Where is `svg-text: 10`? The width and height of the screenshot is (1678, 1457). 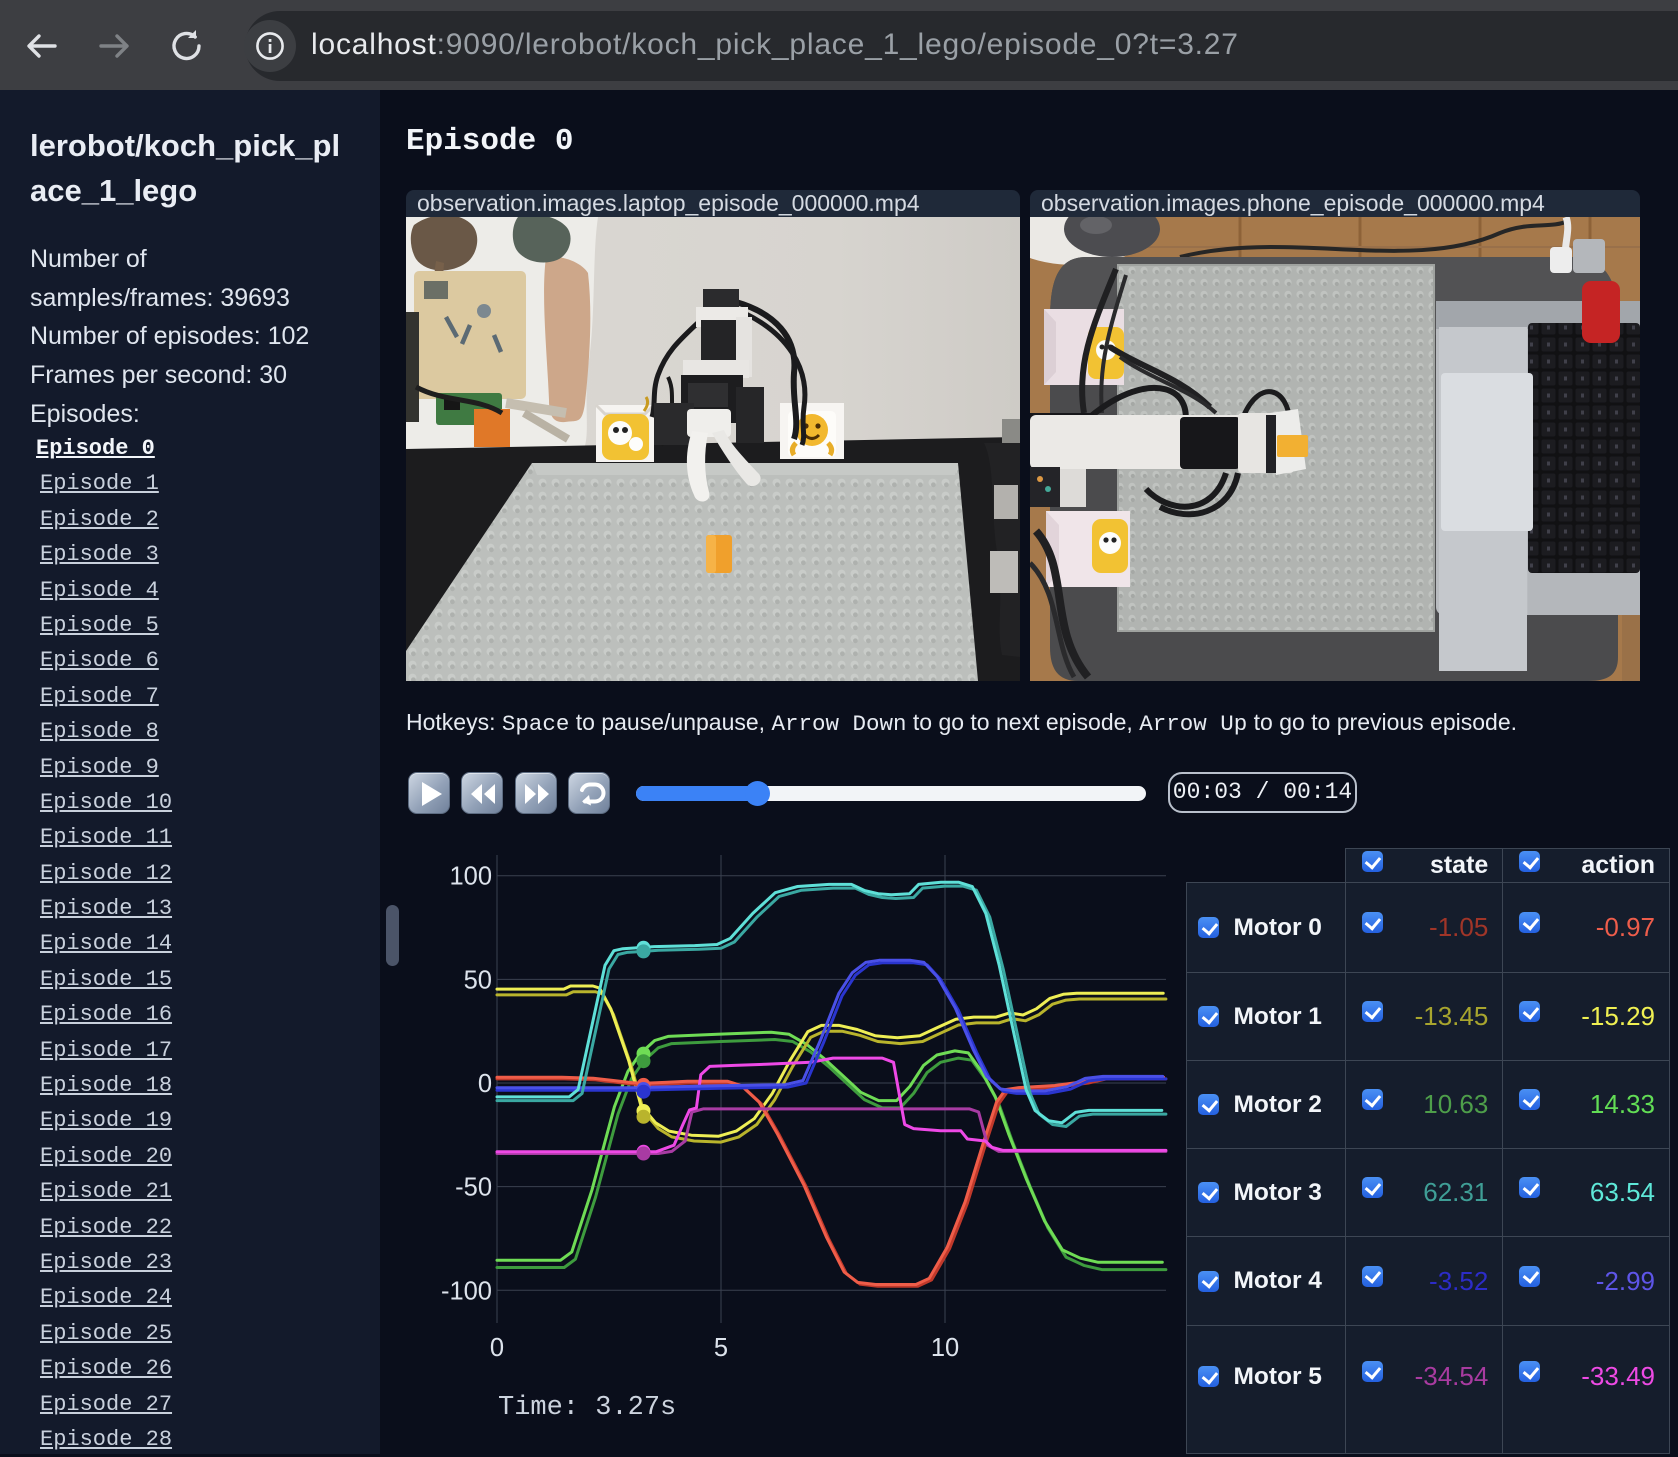 svg-text: 10 is located at coordinates (945, 1347).